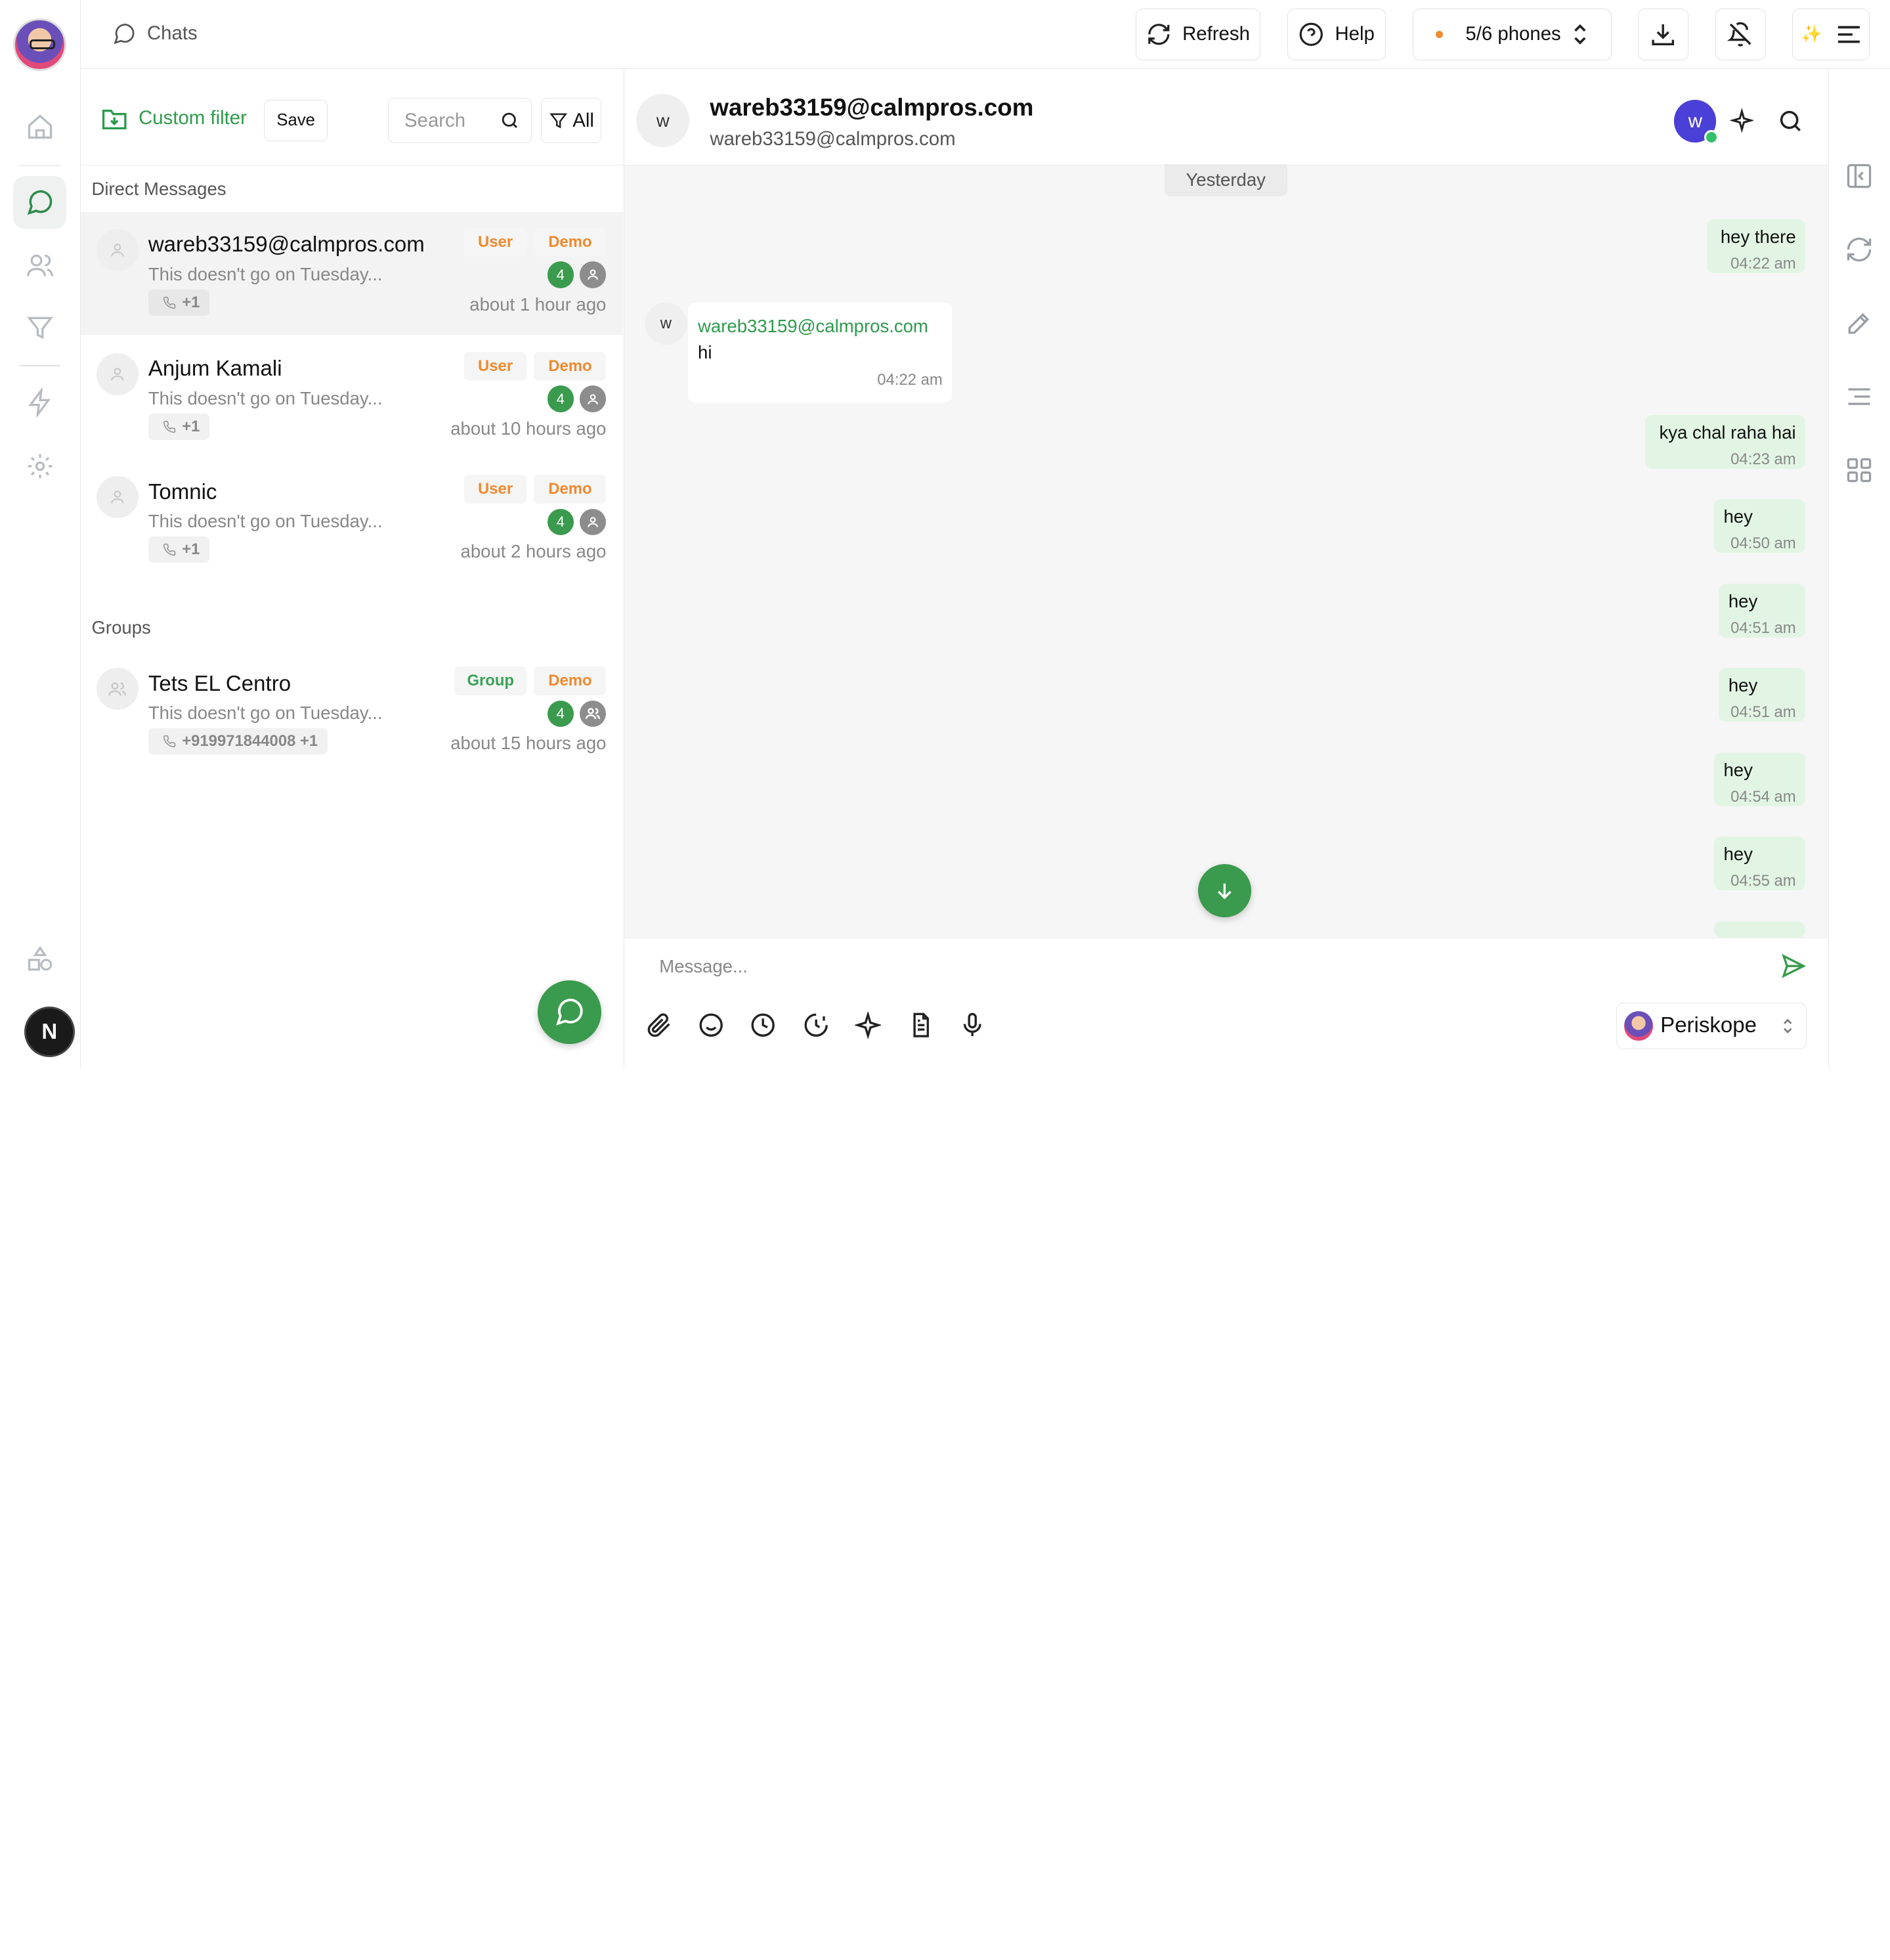 The image size is (1890, 1960). I want to click on contact-avatar, so click(118, 498).